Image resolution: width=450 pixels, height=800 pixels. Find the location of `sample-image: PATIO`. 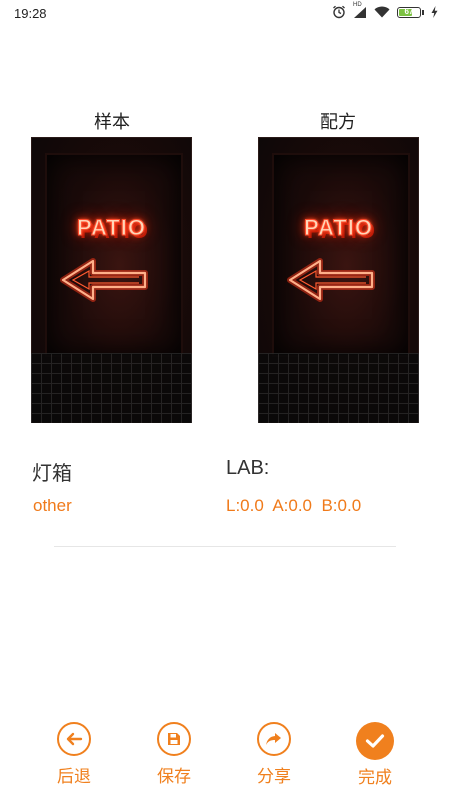

sample-image: PATIO is located at coordinates (111, 280).